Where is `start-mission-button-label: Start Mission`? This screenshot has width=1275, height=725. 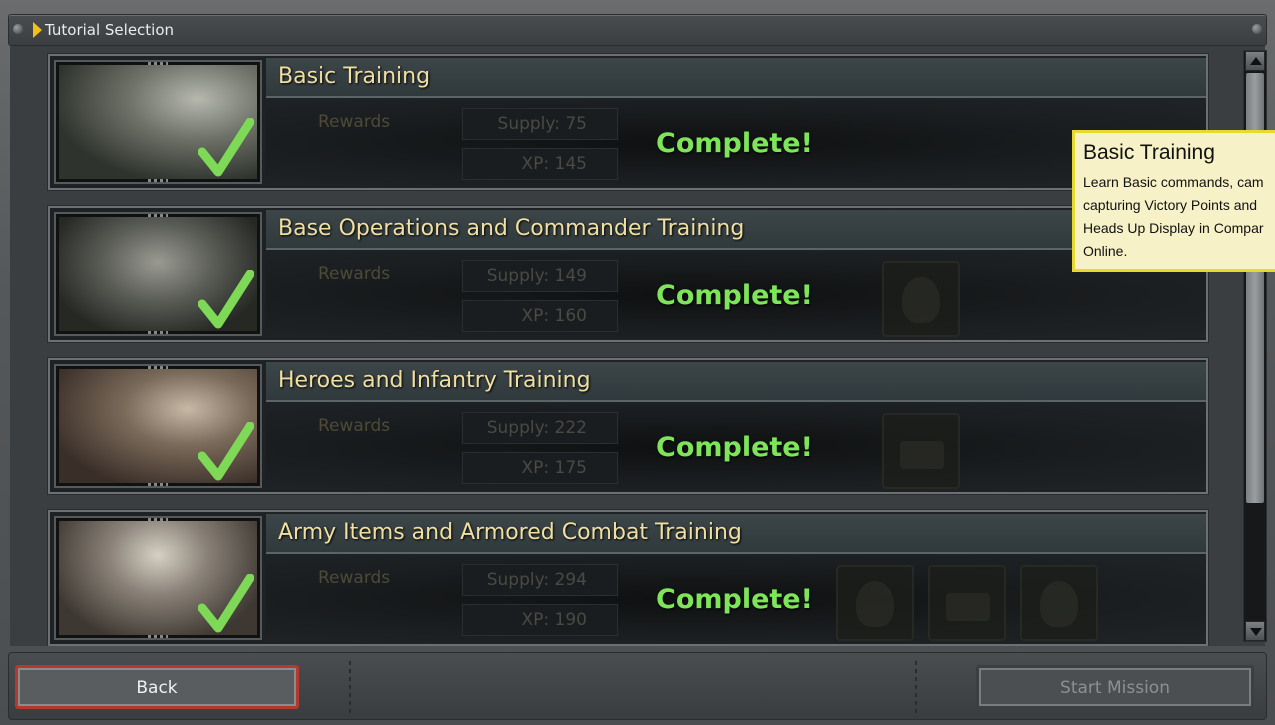
start-mission-button-label: Start Mission is located at coordinates (1115, 688).